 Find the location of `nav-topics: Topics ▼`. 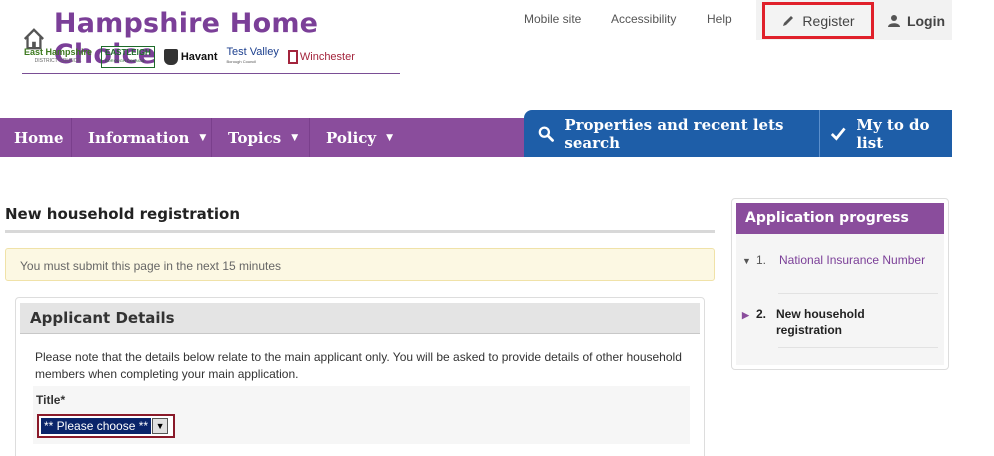

nav-topics: Topics ▼ is located at coordinates (261, 137).